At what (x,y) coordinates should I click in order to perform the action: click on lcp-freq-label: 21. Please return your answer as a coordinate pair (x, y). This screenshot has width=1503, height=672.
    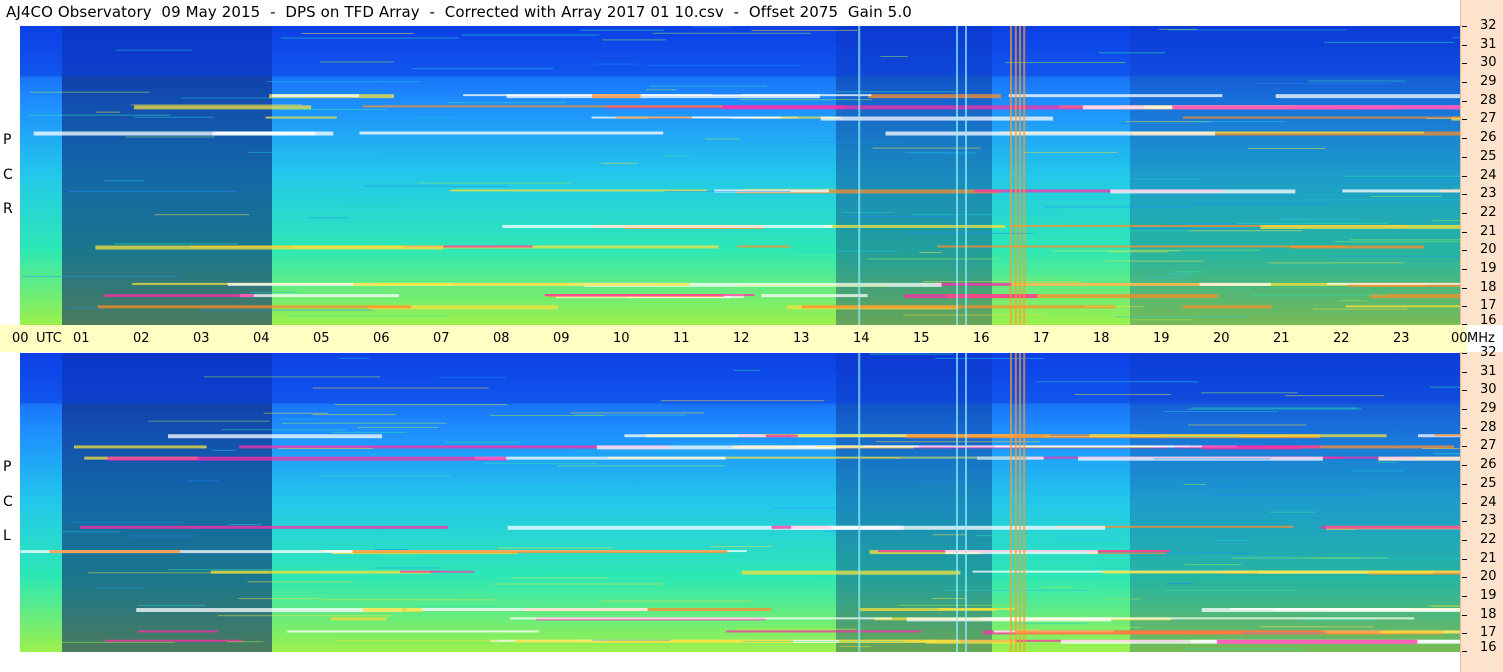
    Looking at the image, I should click on (1488, 558).